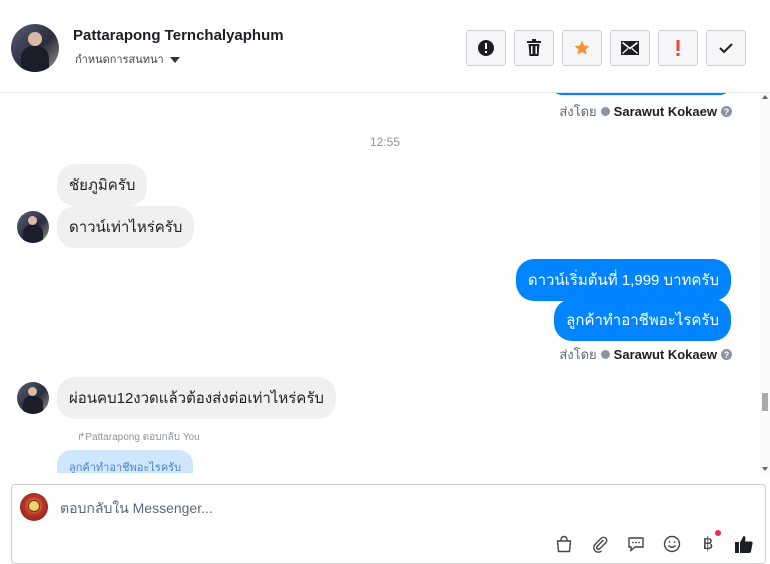  What do you see at coordinates (606, 48) in the screenshot?
I see `conversation-actions` at bounding box center [606, 48].